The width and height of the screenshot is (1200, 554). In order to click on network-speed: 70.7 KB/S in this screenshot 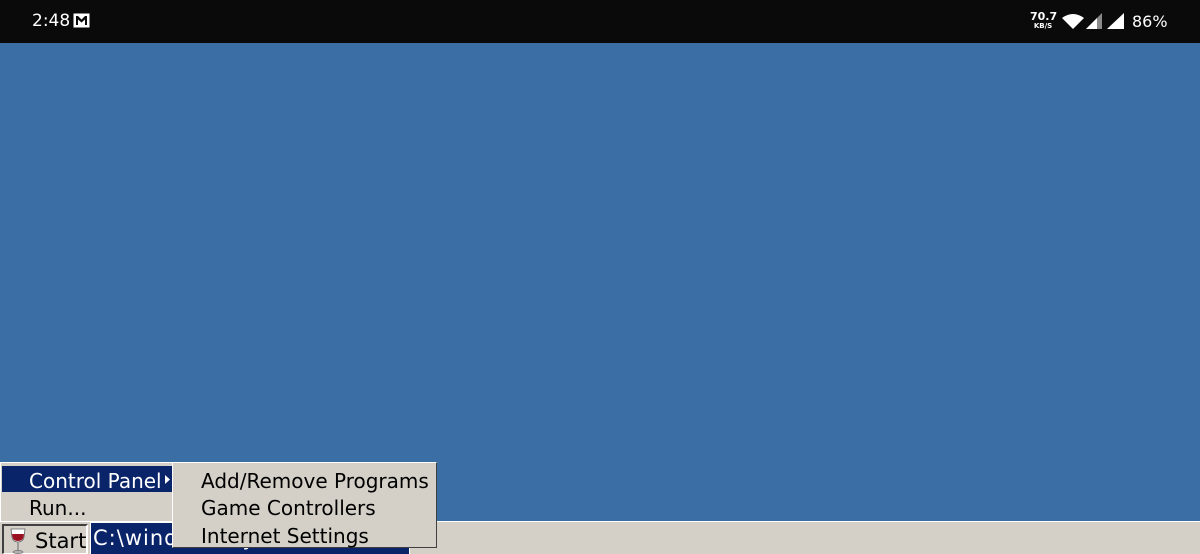, I will do `click(1044, 20)`.